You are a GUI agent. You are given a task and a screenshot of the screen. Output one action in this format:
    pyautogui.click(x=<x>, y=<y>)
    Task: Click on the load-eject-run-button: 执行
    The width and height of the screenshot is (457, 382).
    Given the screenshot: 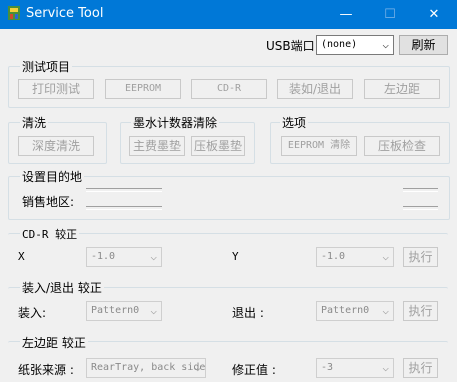 What is the action you would take?
    pyautogui.click(x=420, y=311)
    